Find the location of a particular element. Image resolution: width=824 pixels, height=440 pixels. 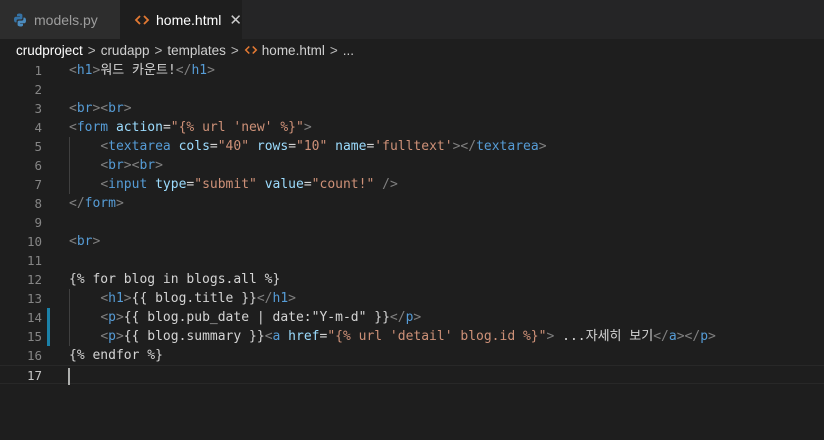

code-line: 8 </form> is located at coordinates (412, 203).